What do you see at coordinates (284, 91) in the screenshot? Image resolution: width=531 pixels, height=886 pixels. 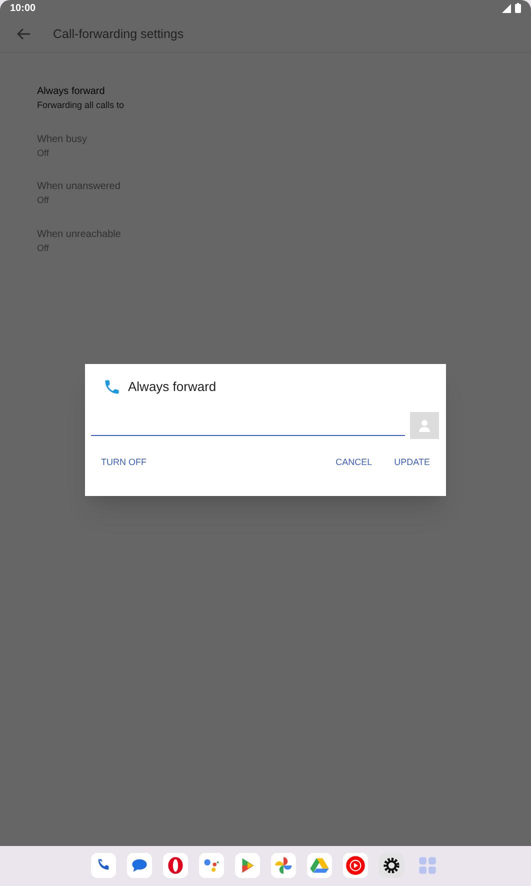 I see `setting-title: Always forward` at bounding box center [284, 91].